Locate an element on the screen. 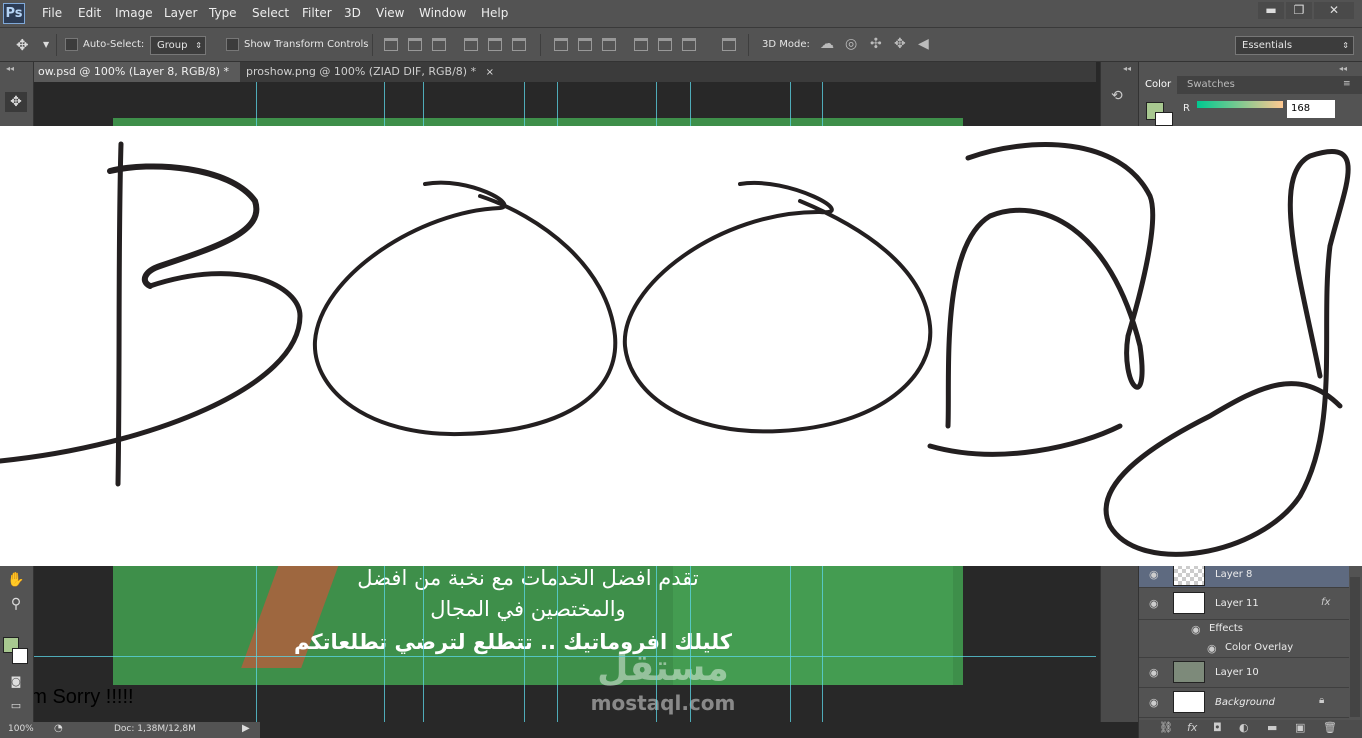  layers-footer: ⛓ fx ◘ ◐ ▬ ▣ 🗑︎ is located at coordinates (1250, 729).